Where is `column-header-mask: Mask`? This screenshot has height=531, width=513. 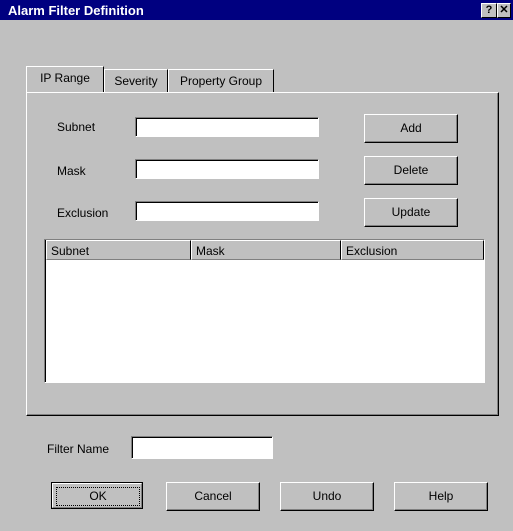 column-header-mask: Mask is located at coordinates (266, 250).